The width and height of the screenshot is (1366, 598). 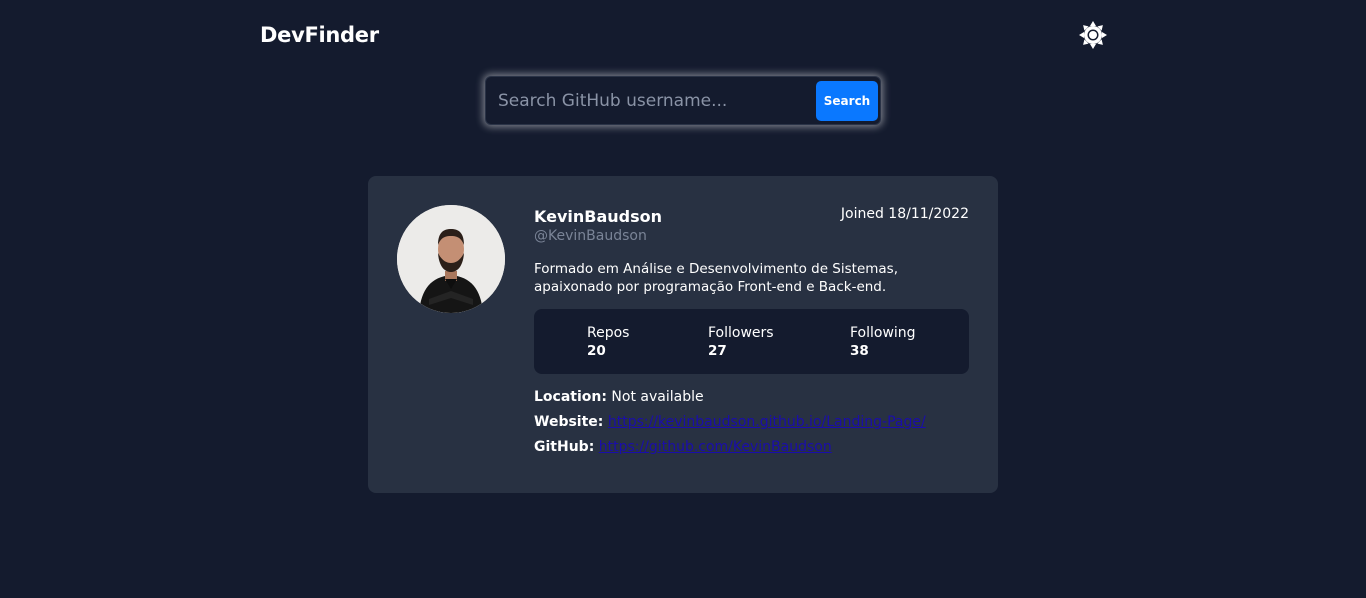 What do you see at coordinates (741, 333) in the screenshot?
I see `stat-label: Followers` at bounding box center [741, 333].